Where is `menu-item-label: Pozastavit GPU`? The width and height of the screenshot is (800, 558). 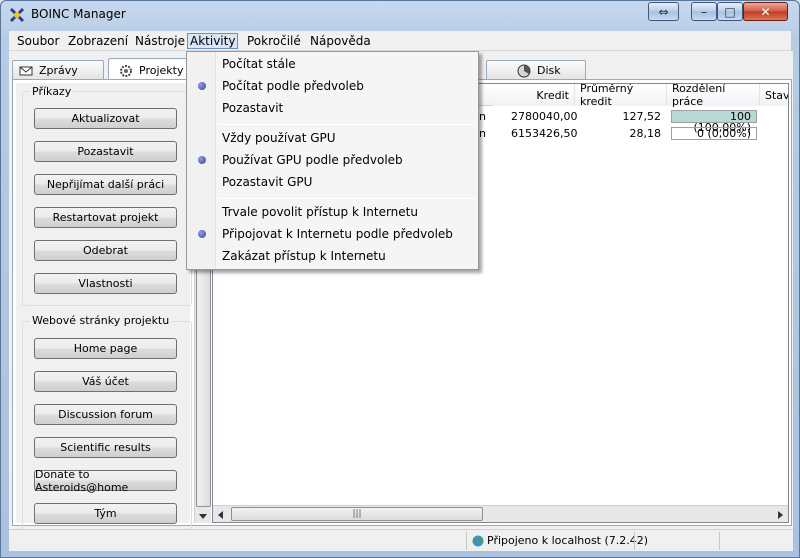 menu-item-label: Pozastavit GPU is located at coordinates (267, 182).